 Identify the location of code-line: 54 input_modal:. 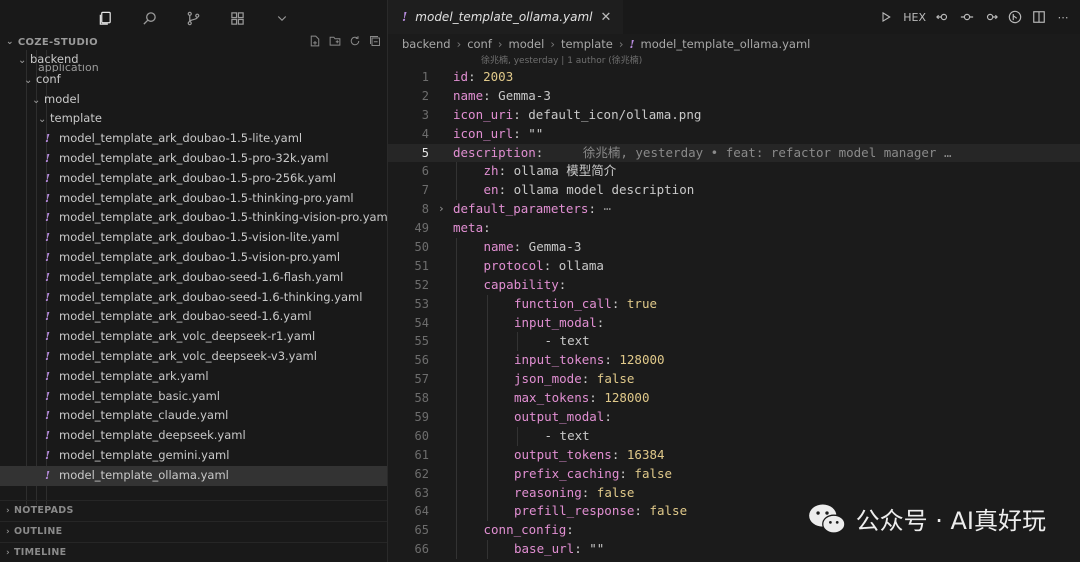
(734, 323).